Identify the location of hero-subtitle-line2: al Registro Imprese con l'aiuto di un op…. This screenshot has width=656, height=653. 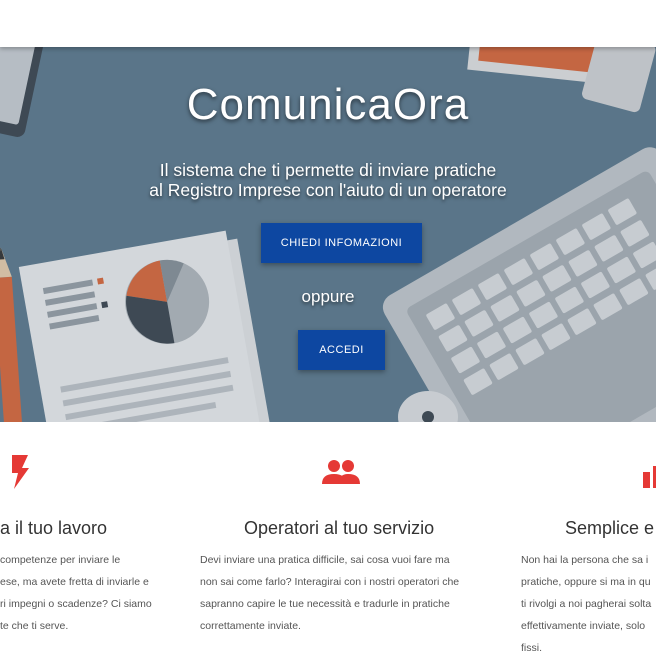
(328, 190).